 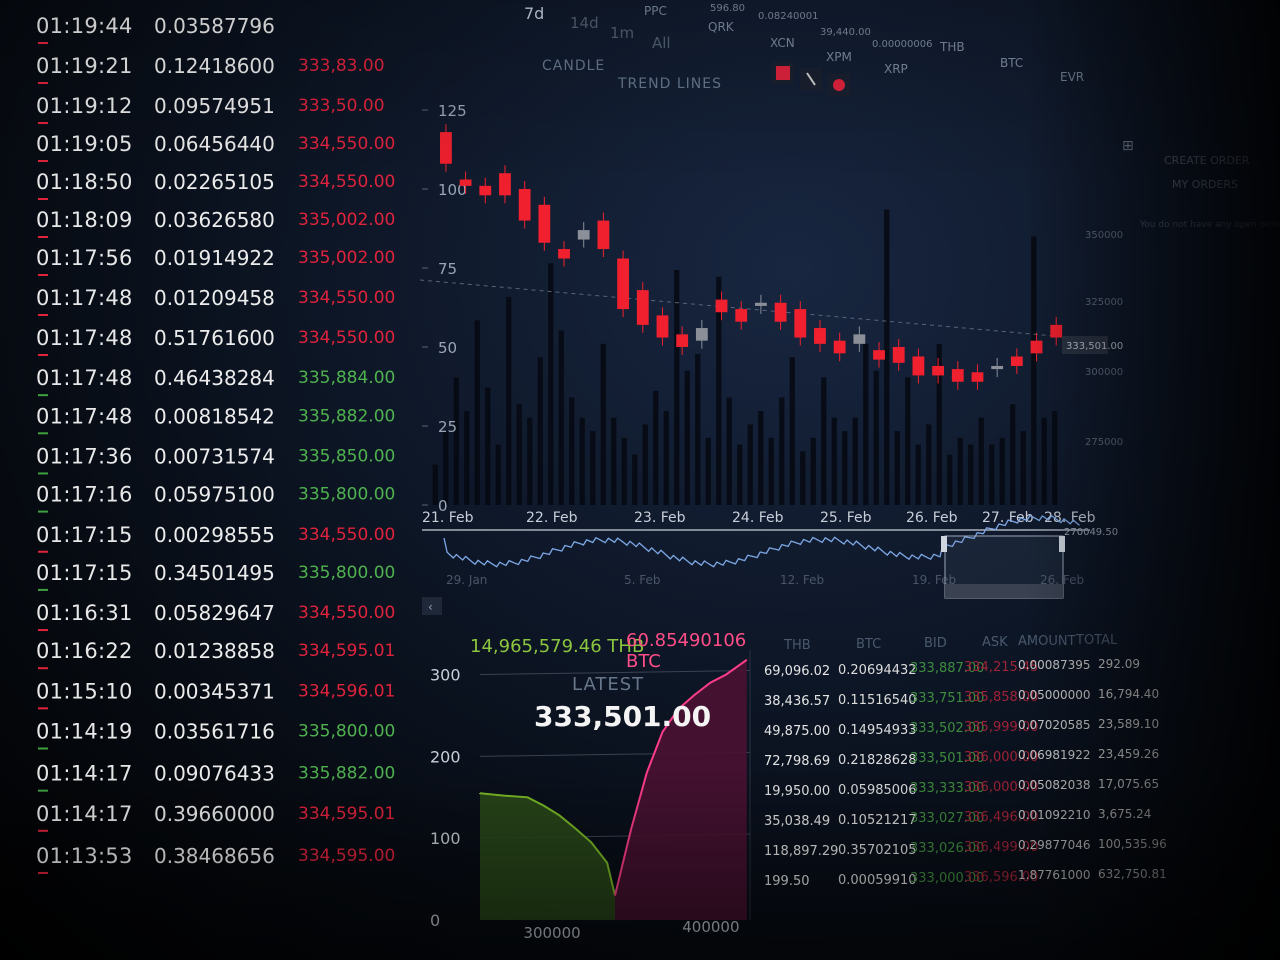 What do you see at coordinates (710, 927) in the screenshot?
I see `depth-x-tick-label: 400000` at bounding box center [710, 927].